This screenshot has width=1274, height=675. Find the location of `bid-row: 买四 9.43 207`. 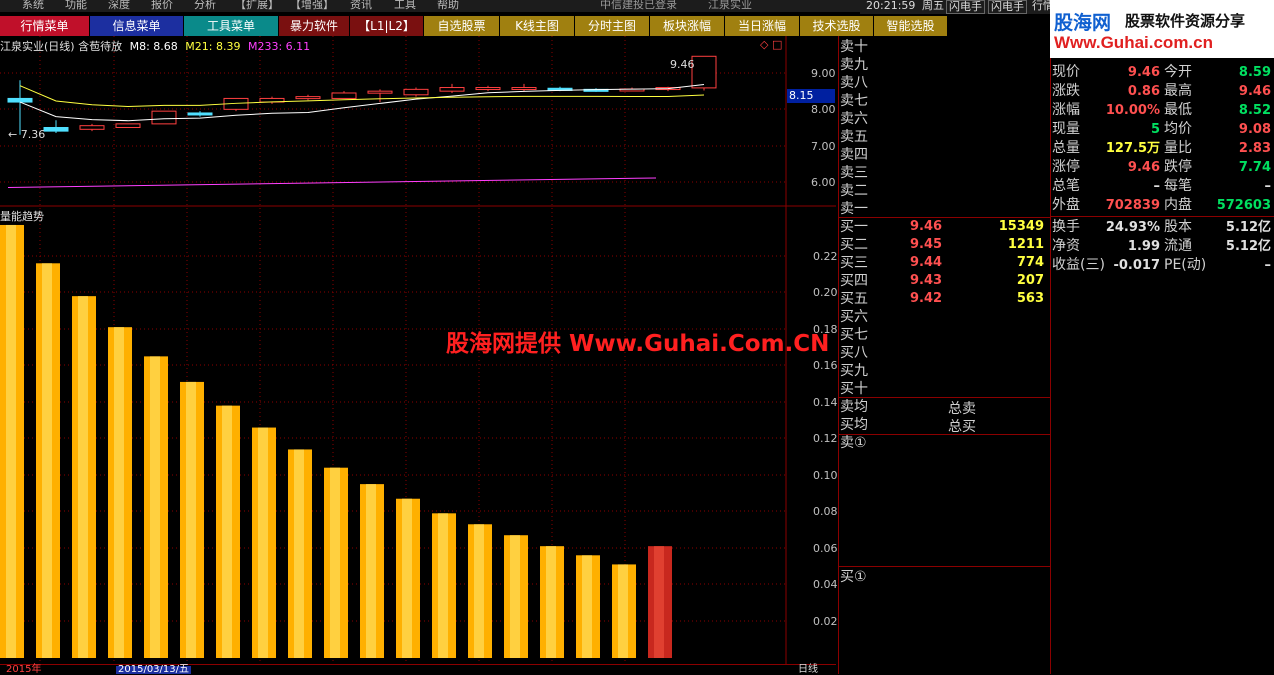

bid-row: 买四 9.43 207 is located at coordinates (944, 281).